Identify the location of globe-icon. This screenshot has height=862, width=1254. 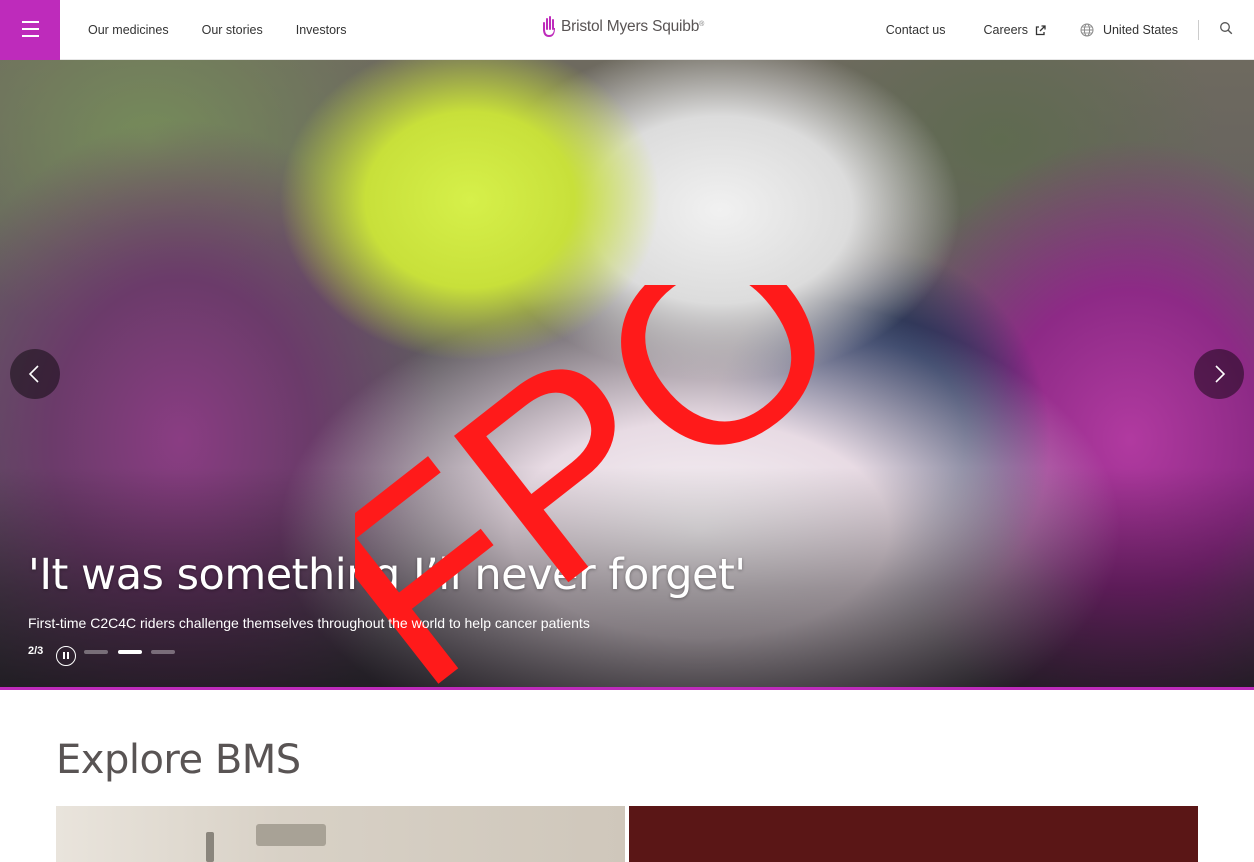
(1087, 30).